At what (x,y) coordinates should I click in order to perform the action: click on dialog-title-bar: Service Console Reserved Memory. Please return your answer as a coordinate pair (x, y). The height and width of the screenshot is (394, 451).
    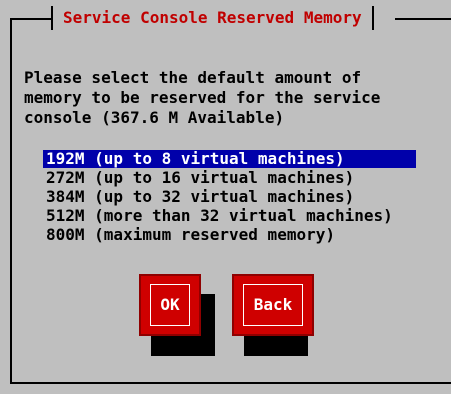
    Looking at the image, I should click on (223, 18).